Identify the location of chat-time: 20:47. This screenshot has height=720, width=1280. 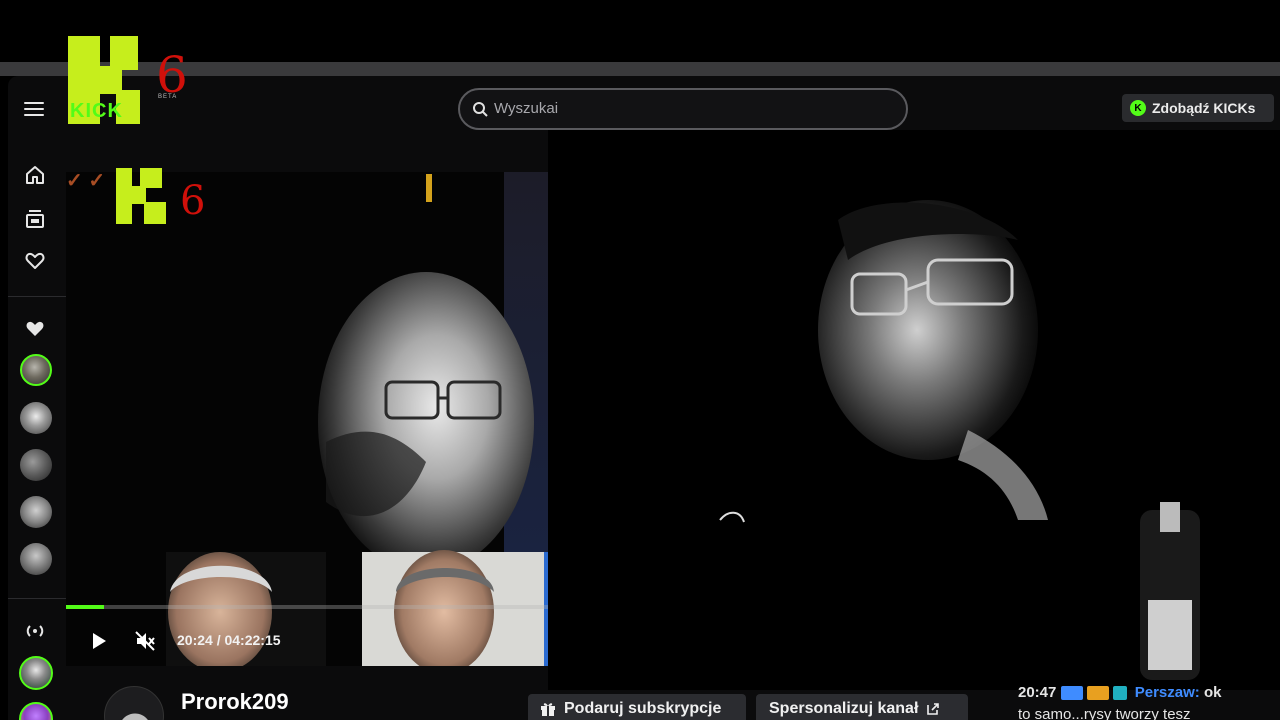
(1037, 692).